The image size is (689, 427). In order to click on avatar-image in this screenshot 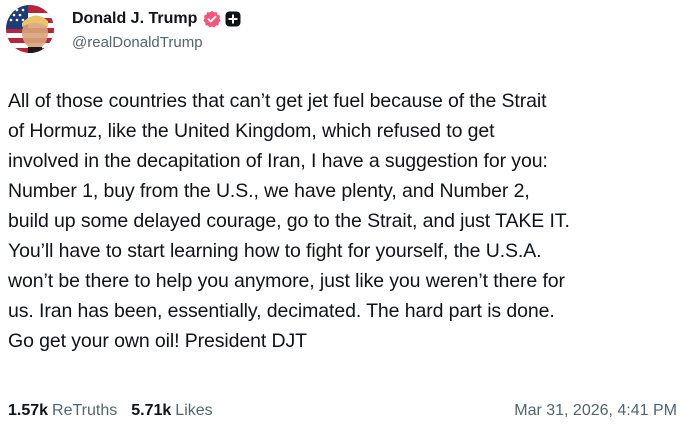, I will do `click(30, 29)`.